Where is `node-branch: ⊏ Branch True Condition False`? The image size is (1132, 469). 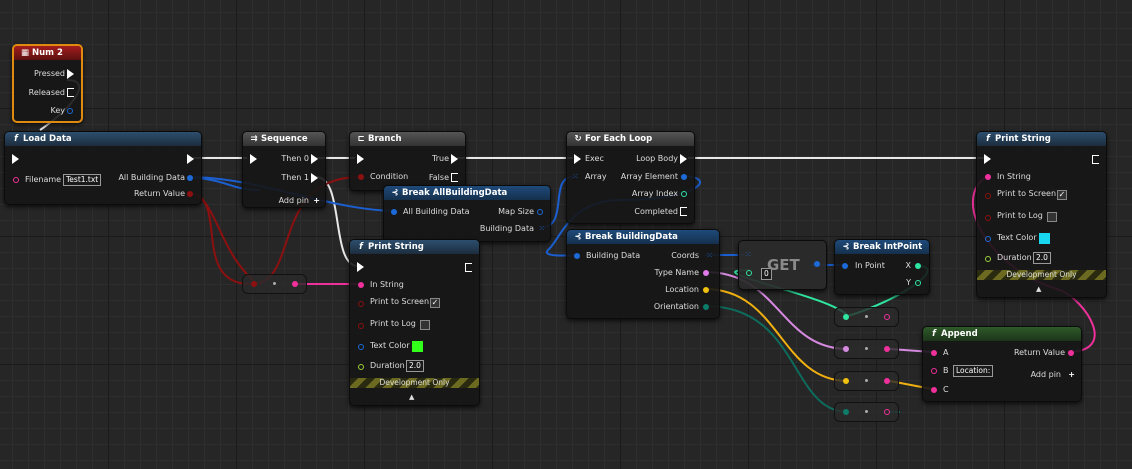
node-branch: ⊏ Branch True Condition False is located at coordinates (407, 161).